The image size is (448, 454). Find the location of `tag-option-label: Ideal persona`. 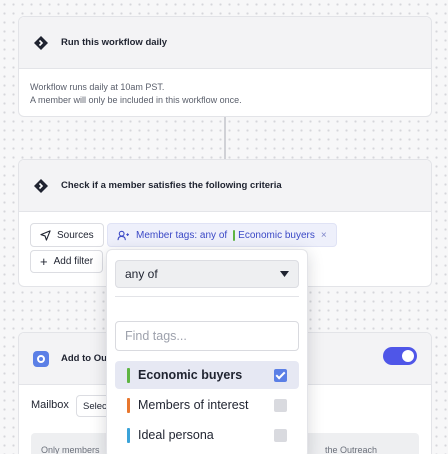

tag-option-label: Ideal persona is located at coordinates (176, 435).